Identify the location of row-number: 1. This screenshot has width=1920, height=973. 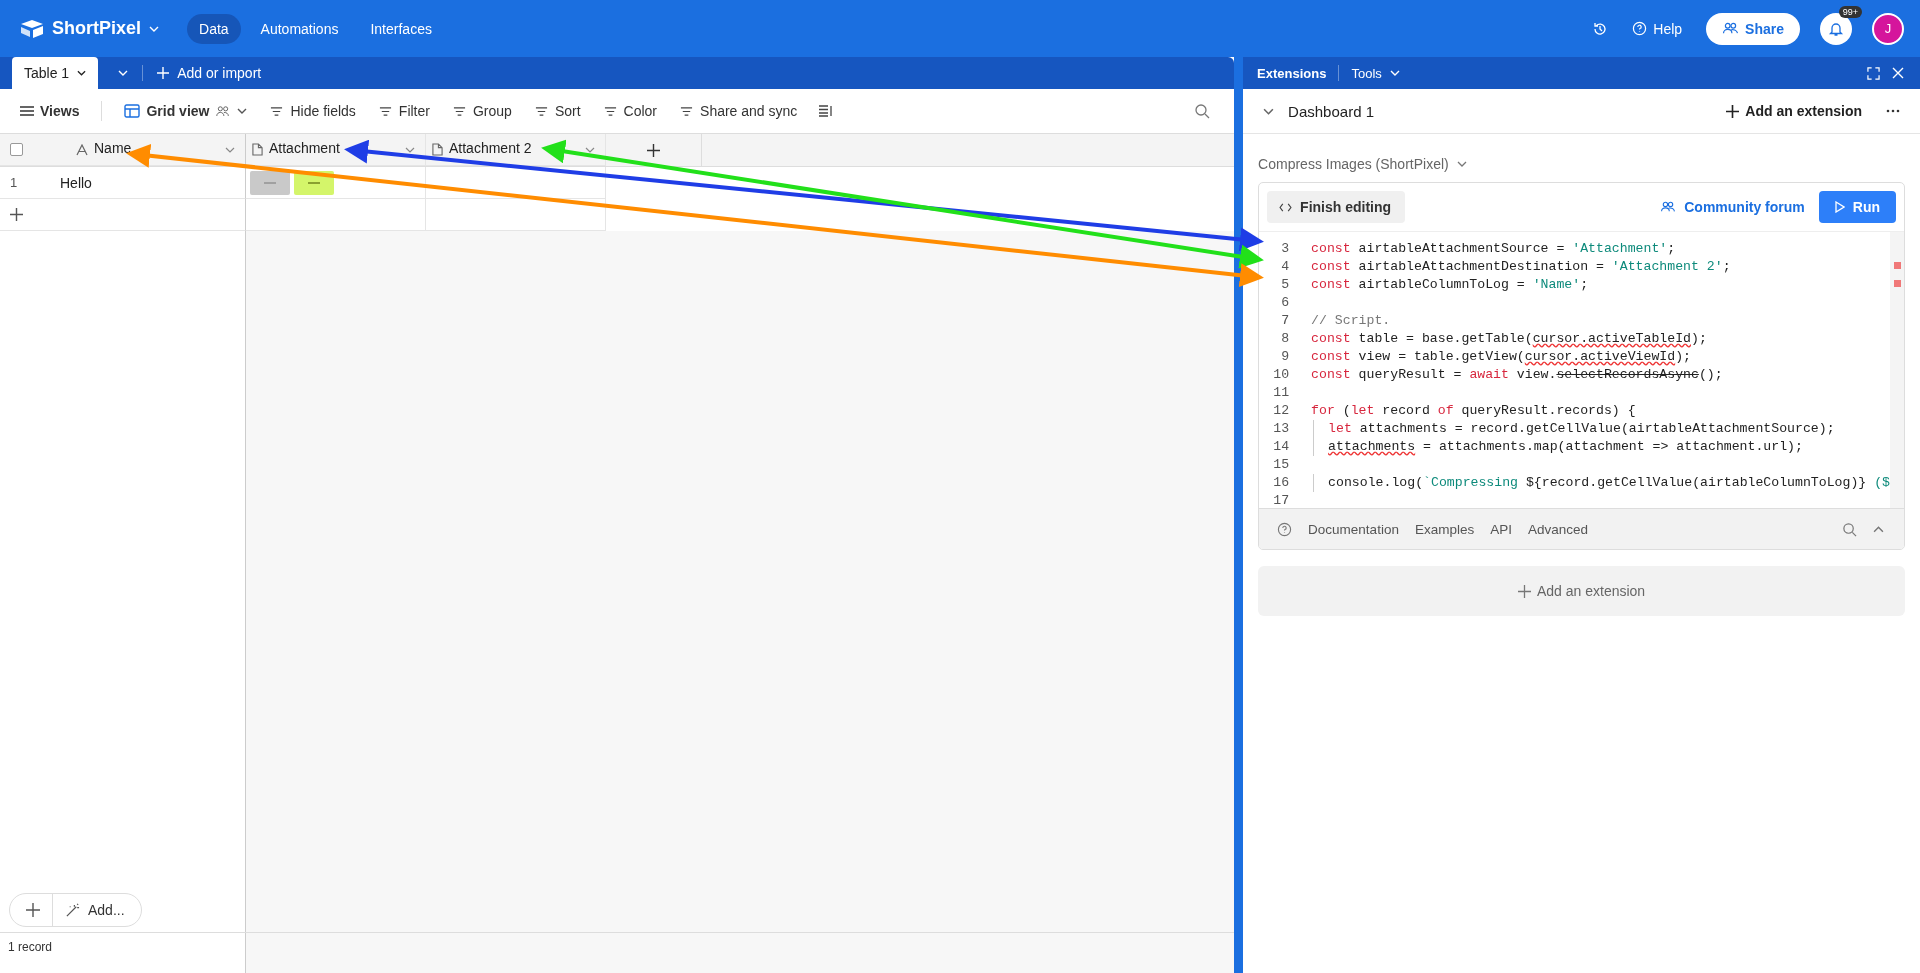
(14, 182).